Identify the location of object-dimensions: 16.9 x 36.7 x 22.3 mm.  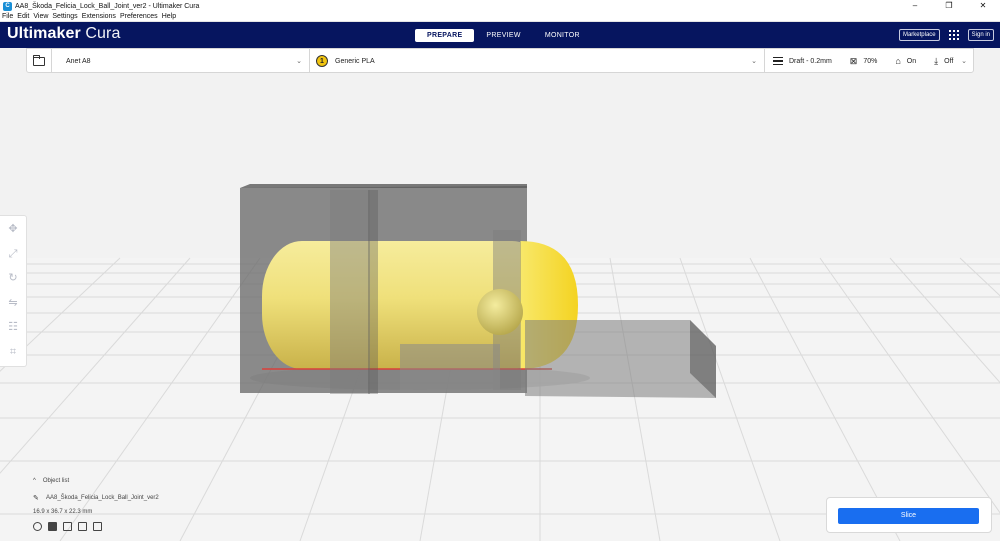
(63, 512).